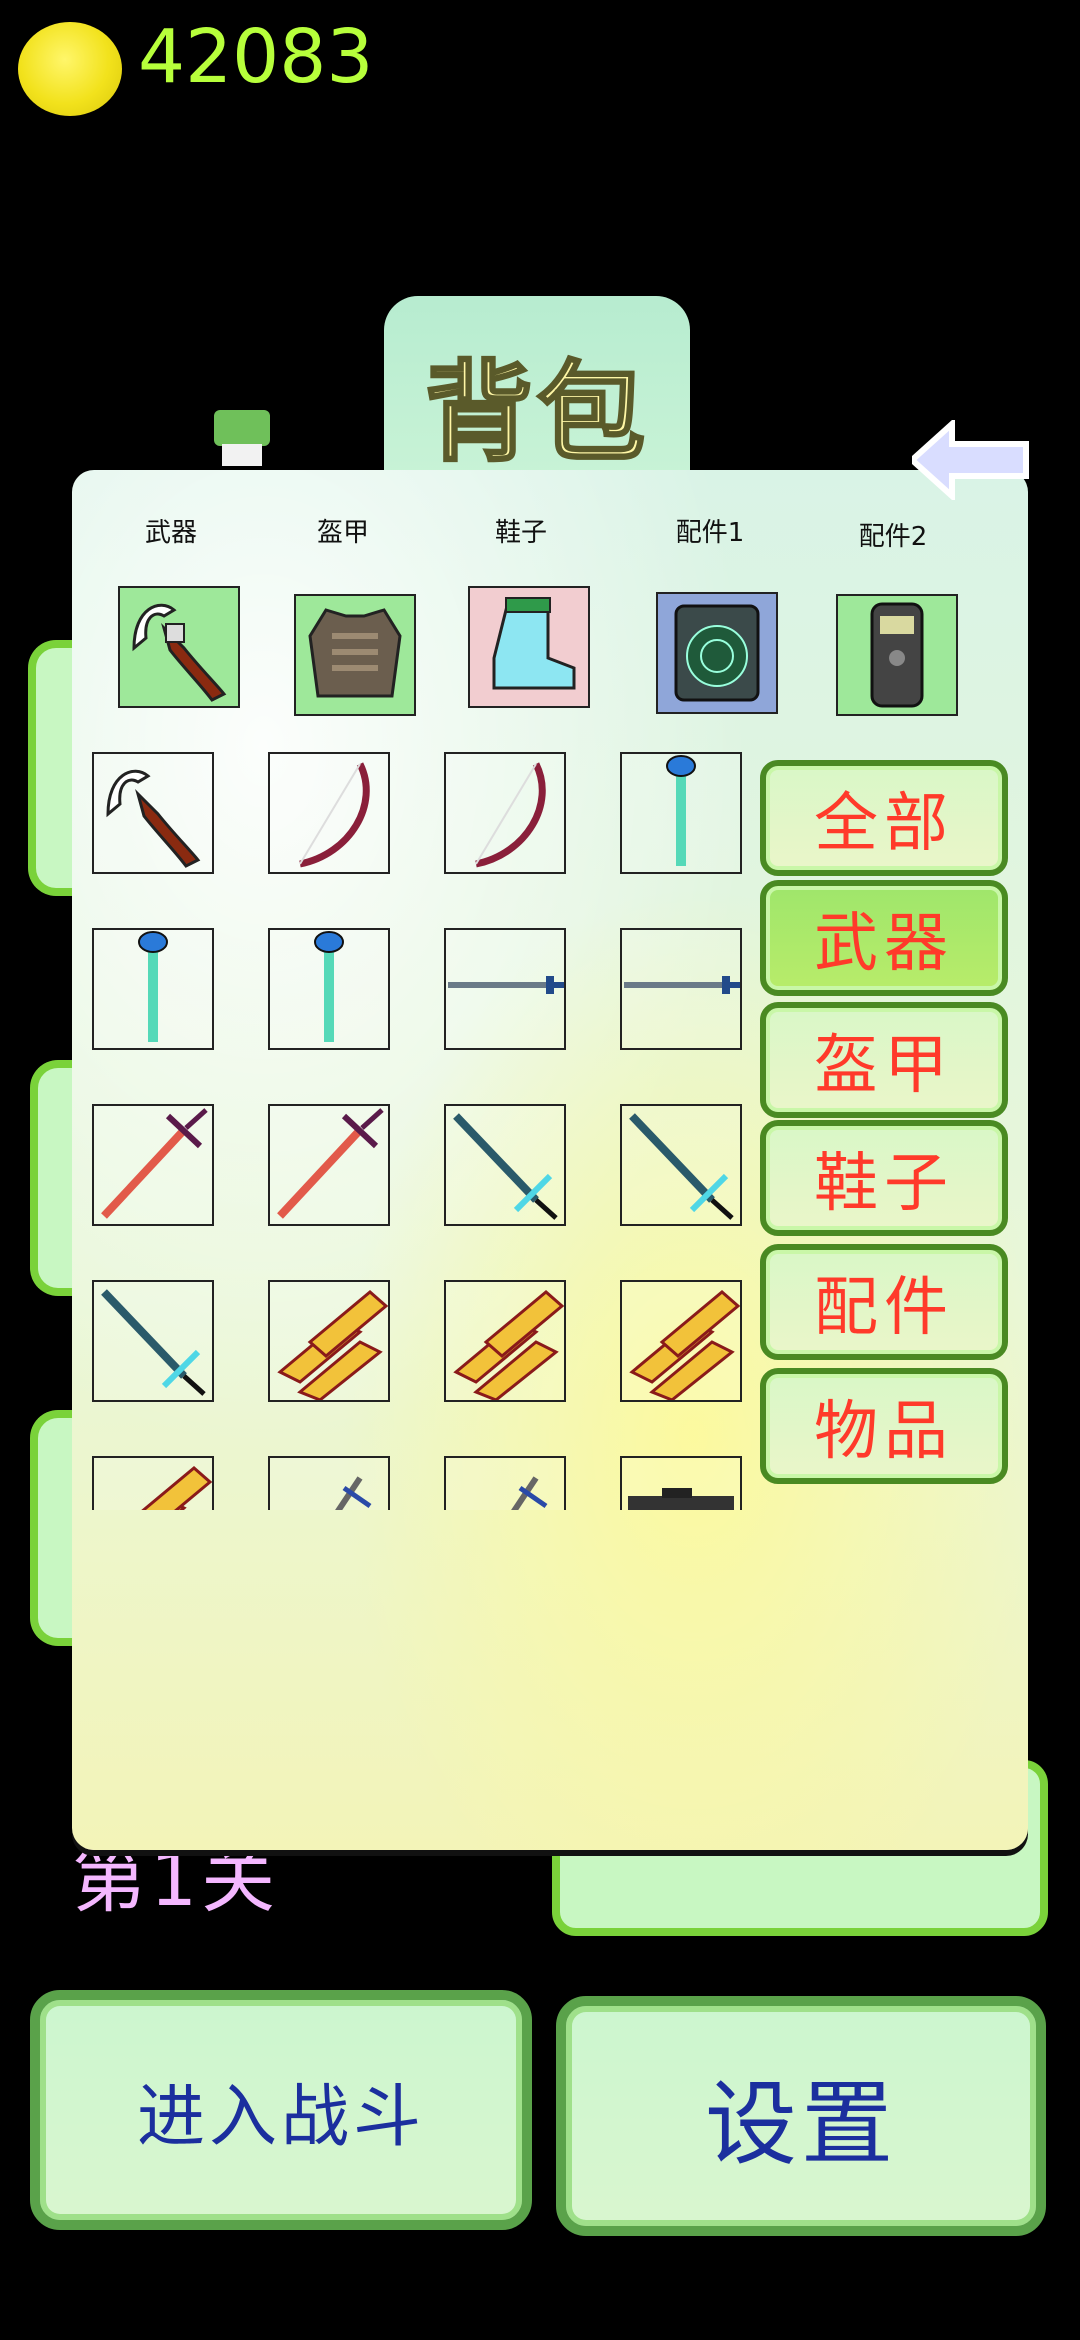 This screenshot has height=2340, width=1080. I want to click on enter-battle-button: 进入战斗, so click(281, 2110).